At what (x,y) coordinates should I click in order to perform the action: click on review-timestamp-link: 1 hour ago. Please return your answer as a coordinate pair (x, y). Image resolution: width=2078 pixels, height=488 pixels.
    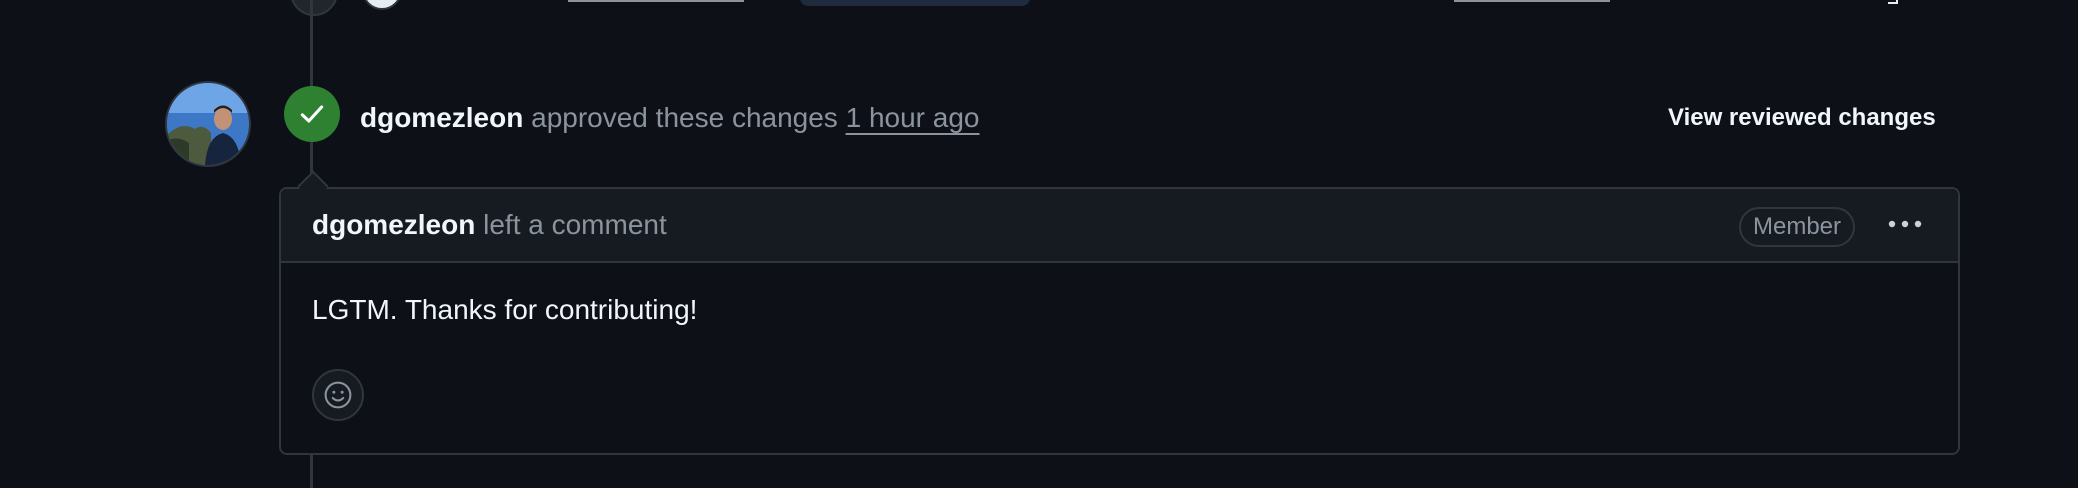
    Looking at the image, I should click on (913, 117).